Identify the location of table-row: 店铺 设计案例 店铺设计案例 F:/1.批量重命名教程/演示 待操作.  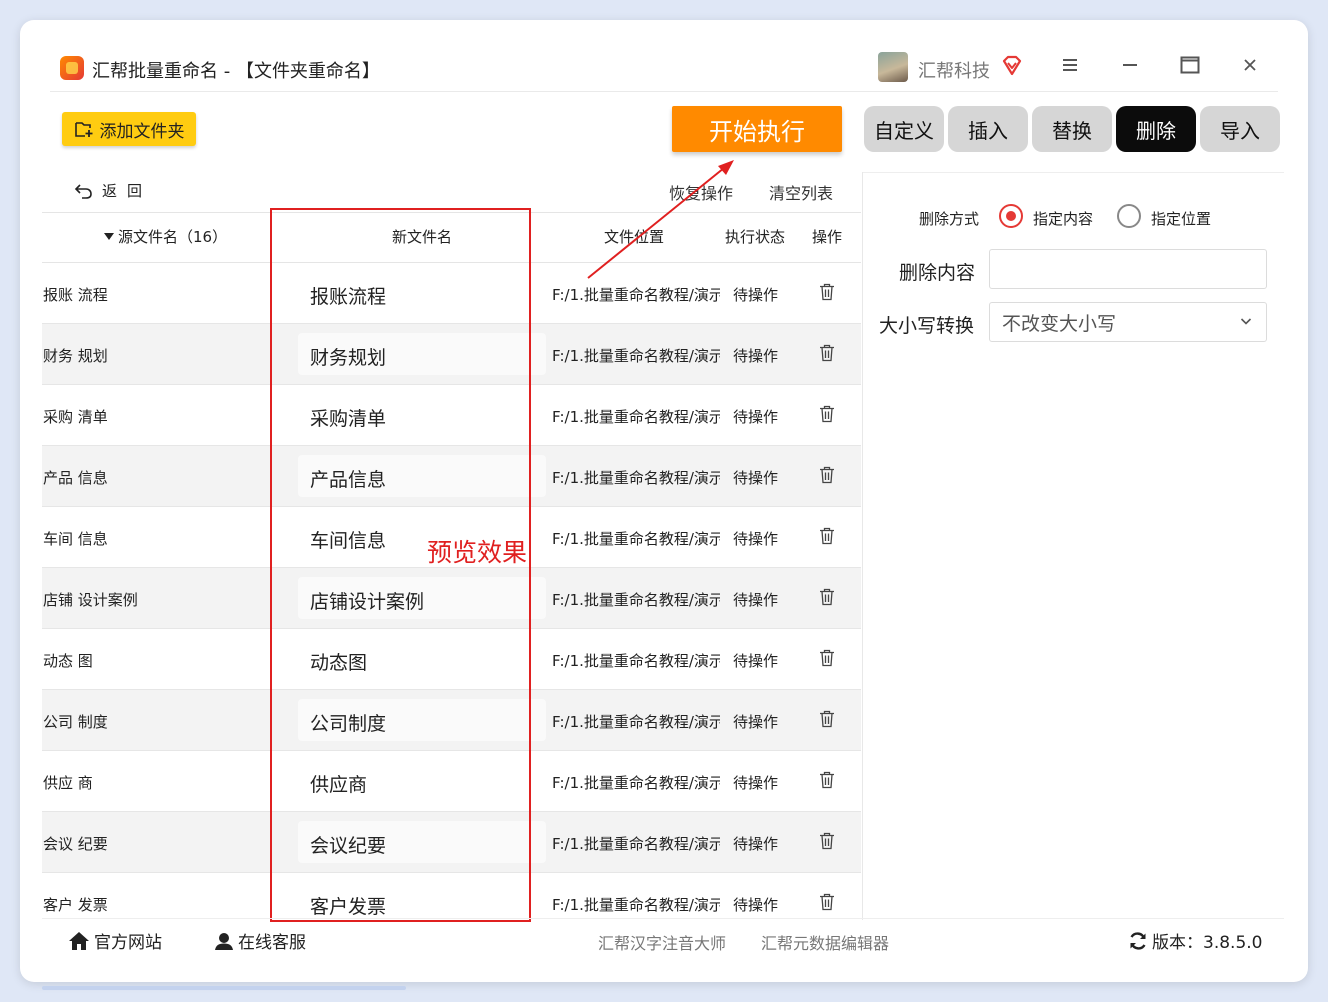
(451, 598).